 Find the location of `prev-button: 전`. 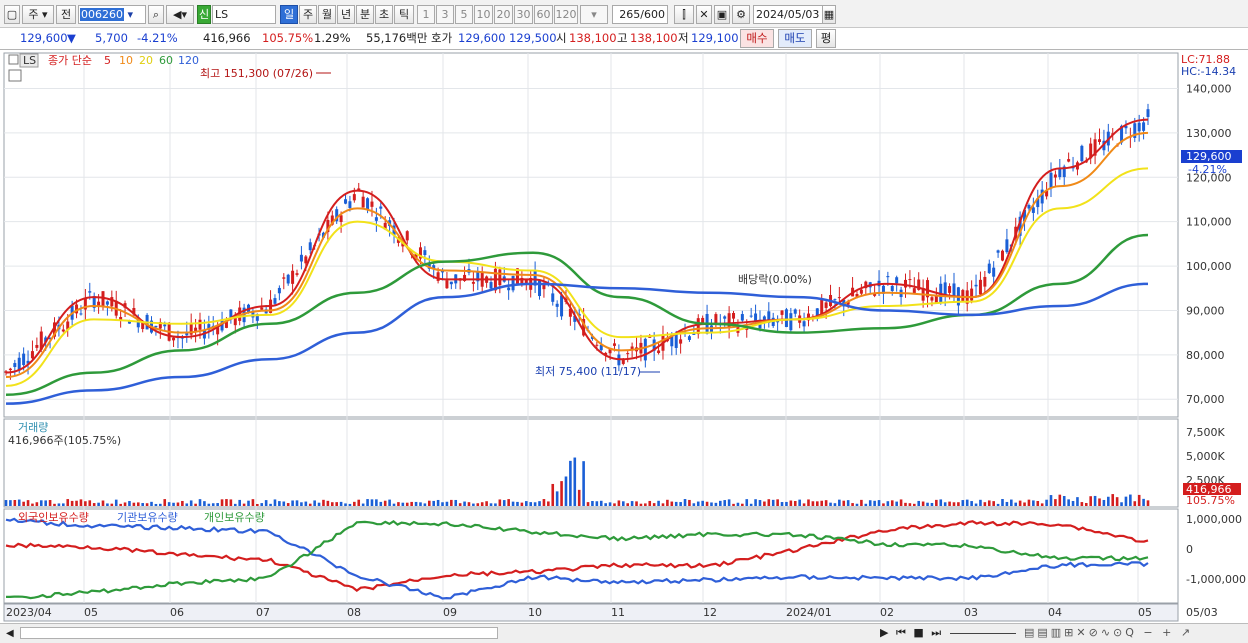

prev-button: 전 is located at coordinates (66, 14).